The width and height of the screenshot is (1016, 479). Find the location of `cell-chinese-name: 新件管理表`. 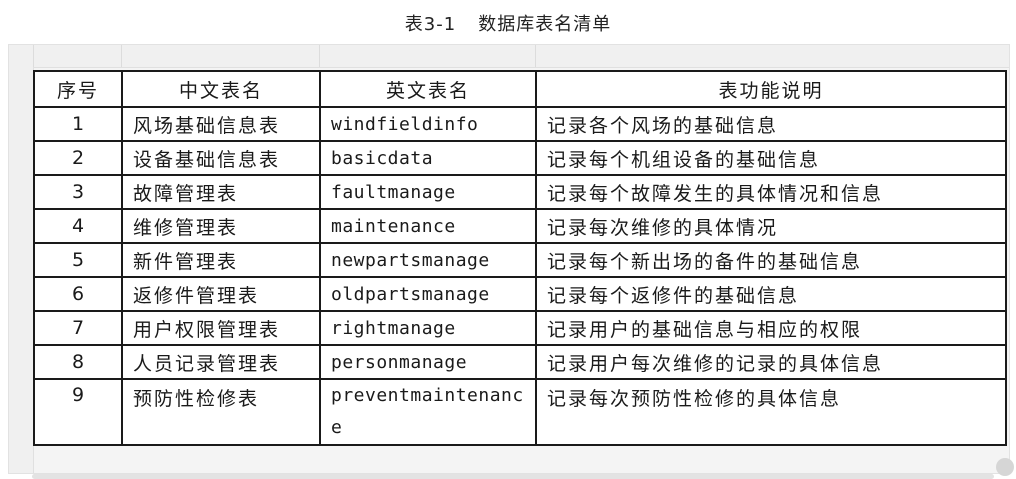

cell-chinese-name: 新件管理表 is located at coordinates (221, 260).